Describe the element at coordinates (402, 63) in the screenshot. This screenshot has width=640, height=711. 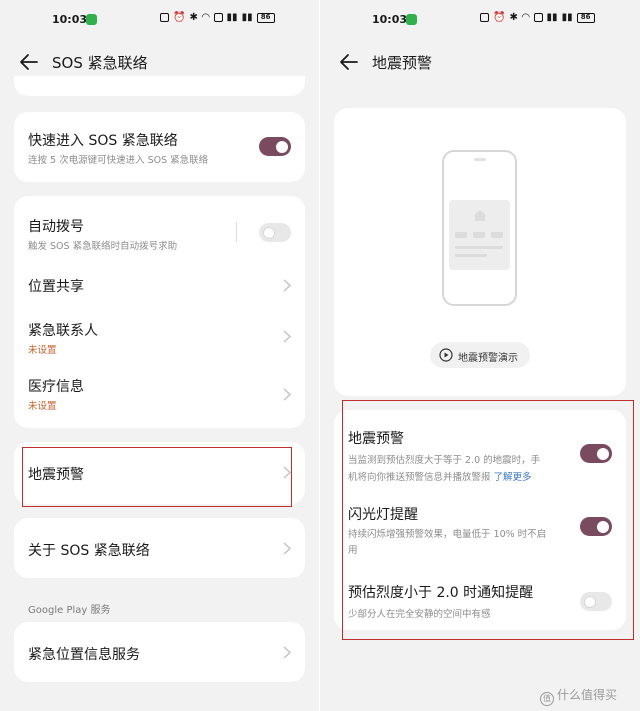
I see `page-title: 地震预警` at that location.